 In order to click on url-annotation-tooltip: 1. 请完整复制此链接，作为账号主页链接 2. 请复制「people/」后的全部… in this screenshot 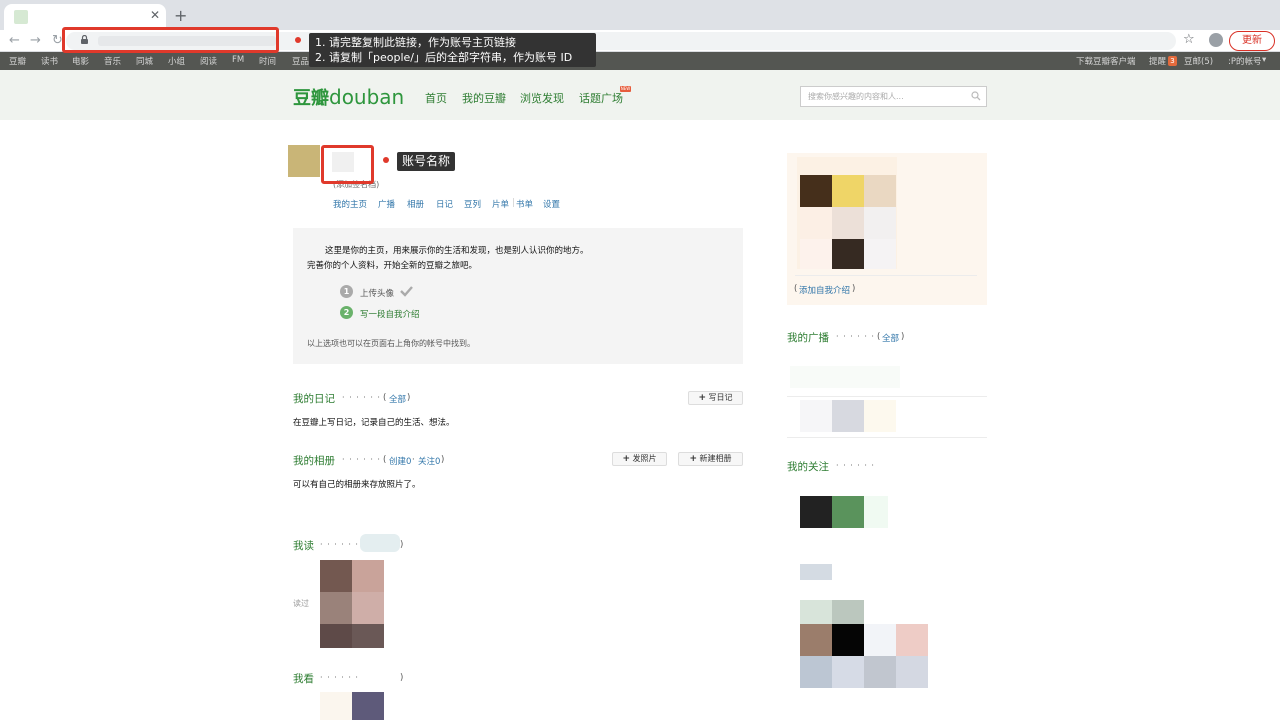, I will do `click(452, 50)`.